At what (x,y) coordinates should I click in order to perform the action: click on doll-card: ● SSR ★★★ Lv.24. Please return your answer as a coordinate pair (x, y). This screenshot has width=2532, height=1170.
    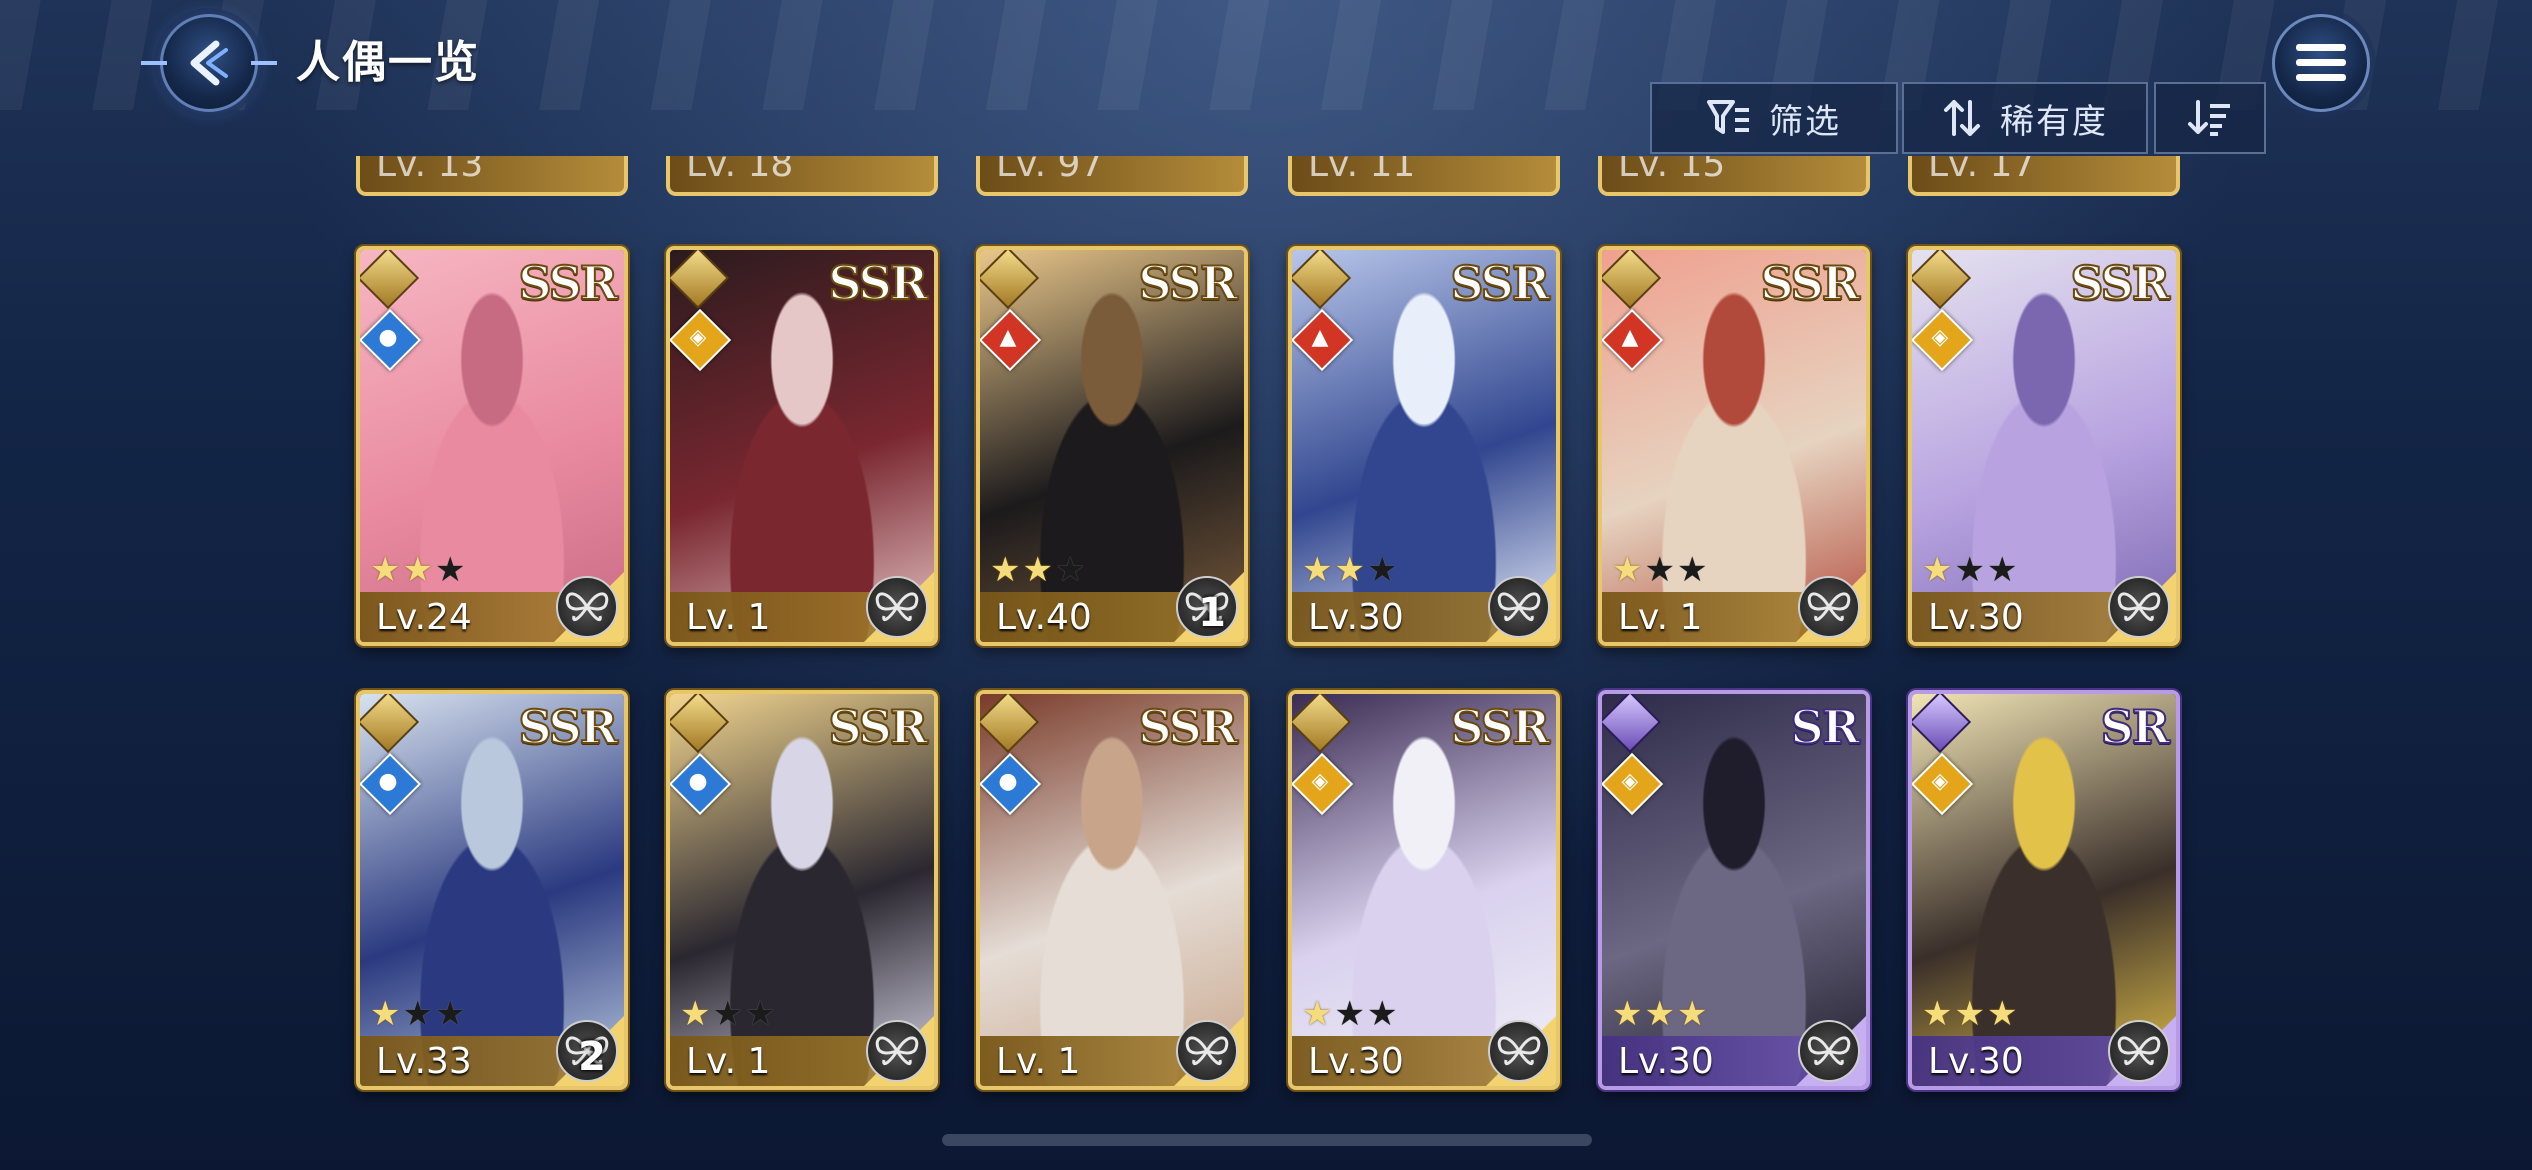
    Looking at the image, I should click on (492, 446).